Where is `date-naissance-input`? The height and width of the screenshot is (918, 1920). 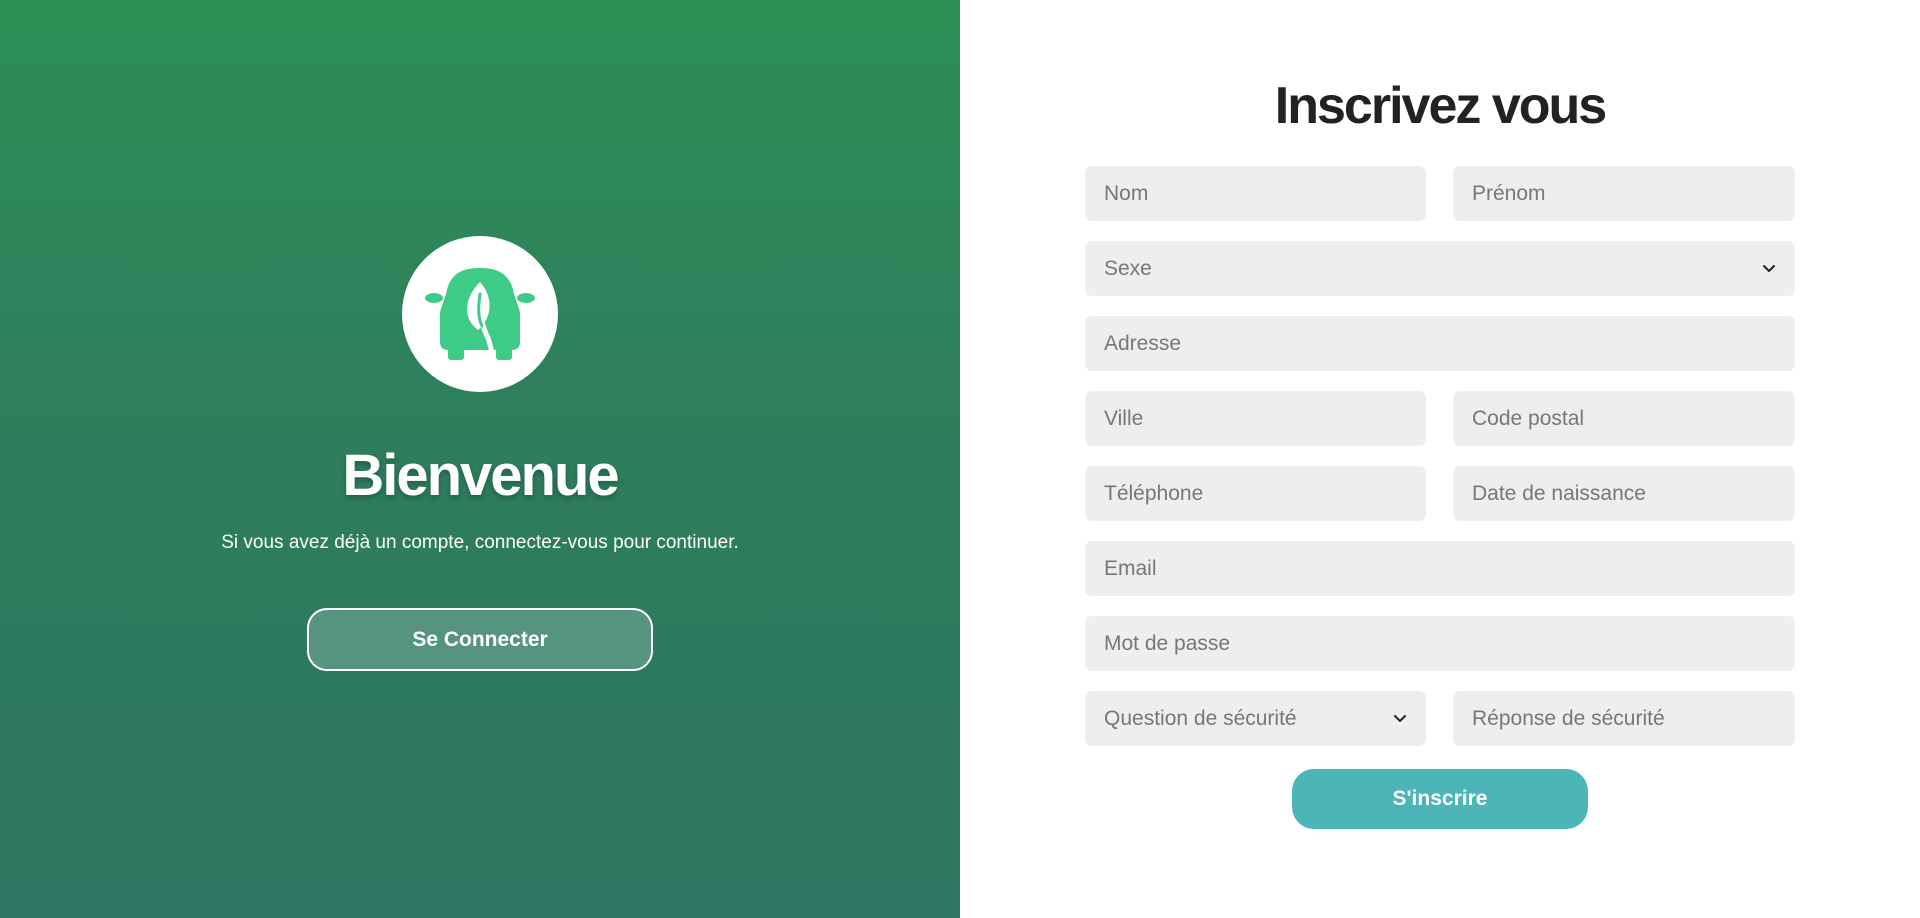
date-naissance-input is located at coordinates (1624, 493).